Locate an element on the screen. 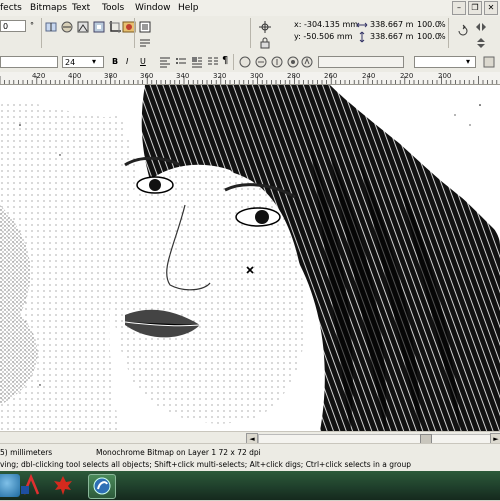 This screenshot has height=501, width=500. trace-bitmap-icon is located at coordinates (83, 27).